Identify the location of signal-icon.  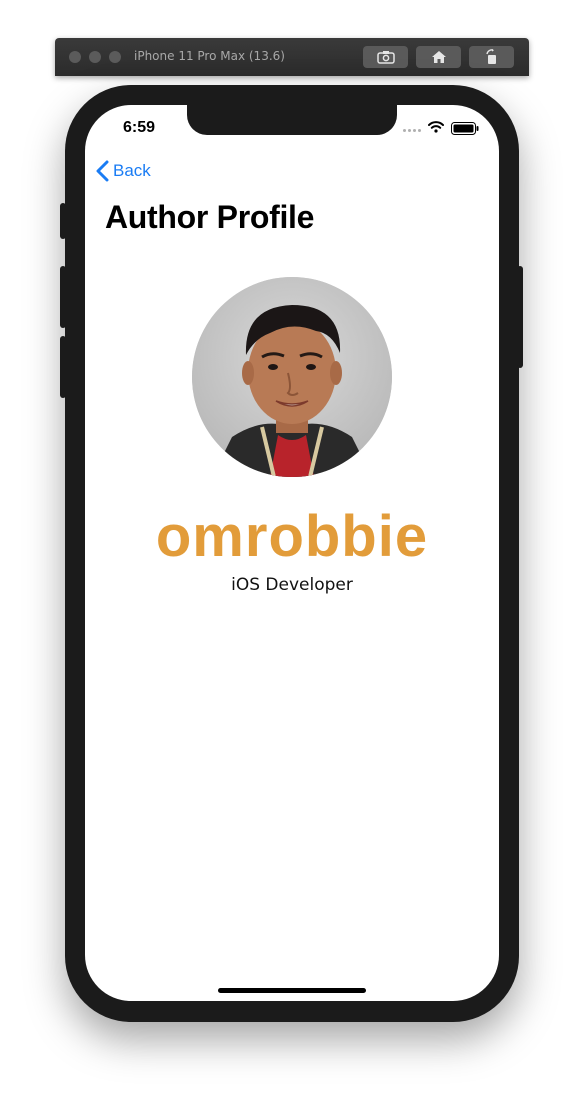
(412, 130).